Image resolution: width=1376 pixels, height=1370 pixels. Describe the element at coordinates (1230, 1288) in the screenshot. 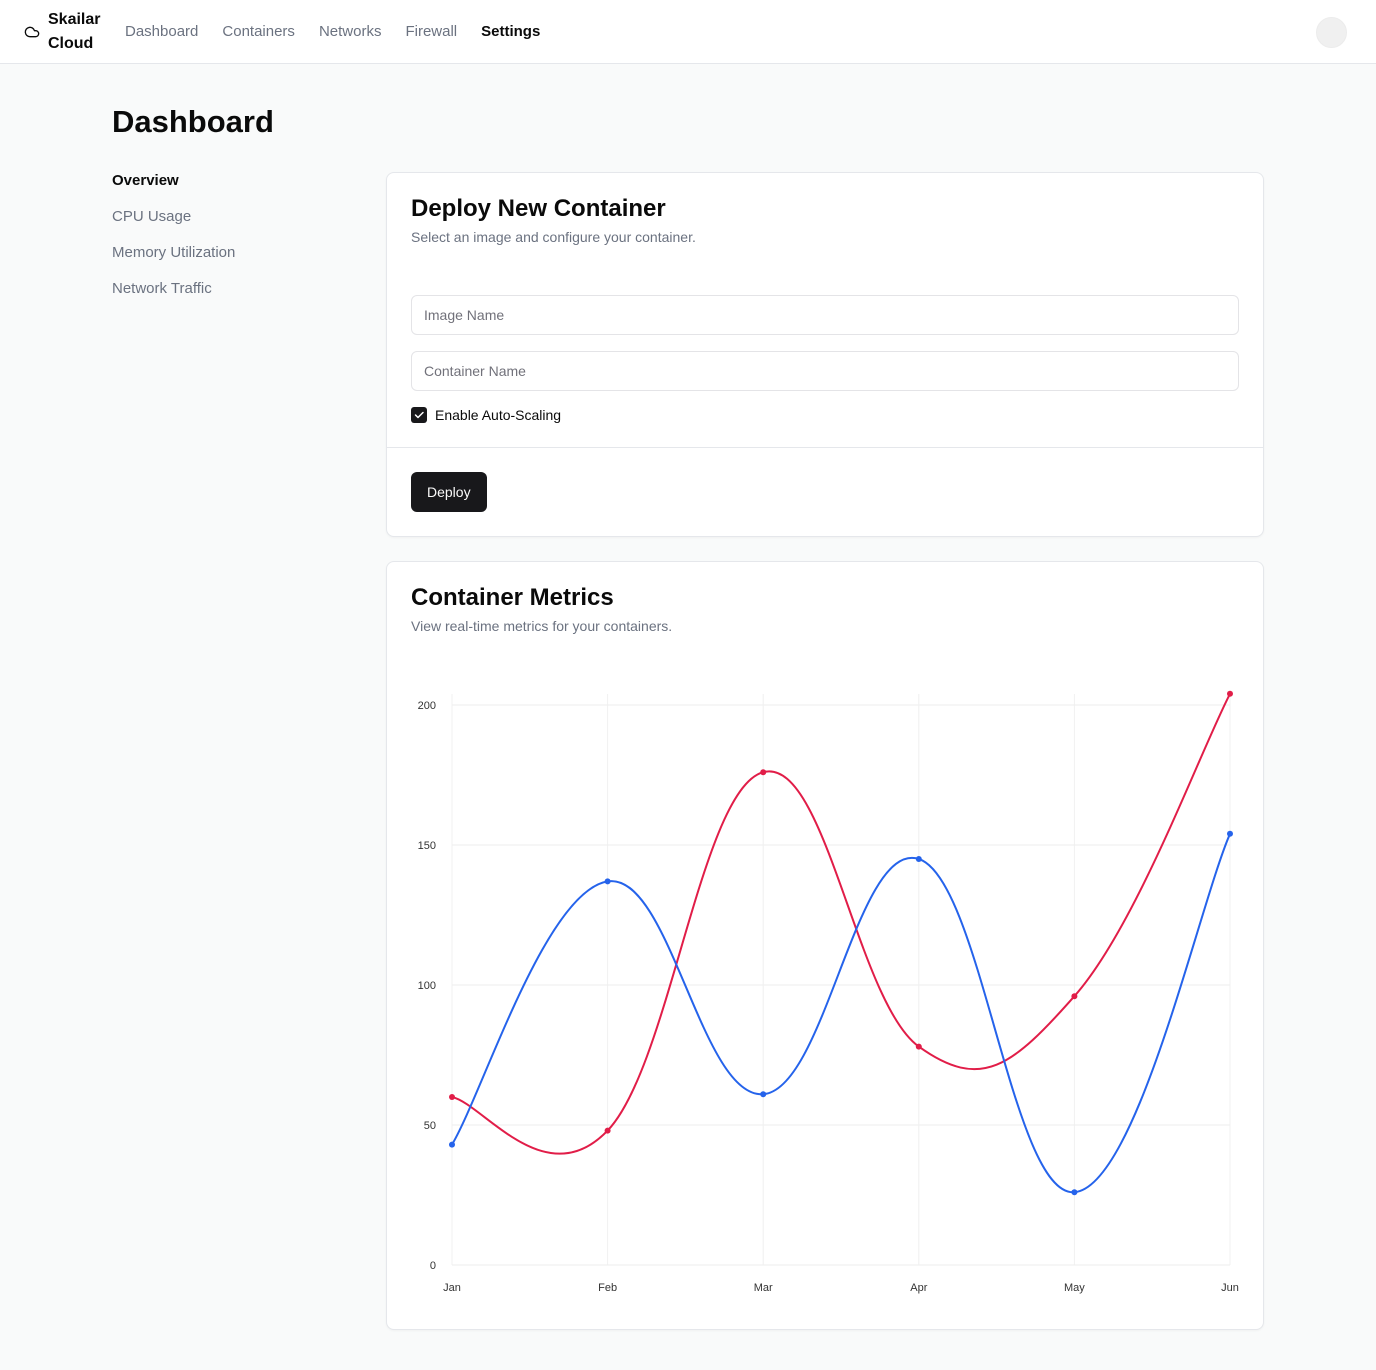

I see `x-tick-label: Jun` at that location.